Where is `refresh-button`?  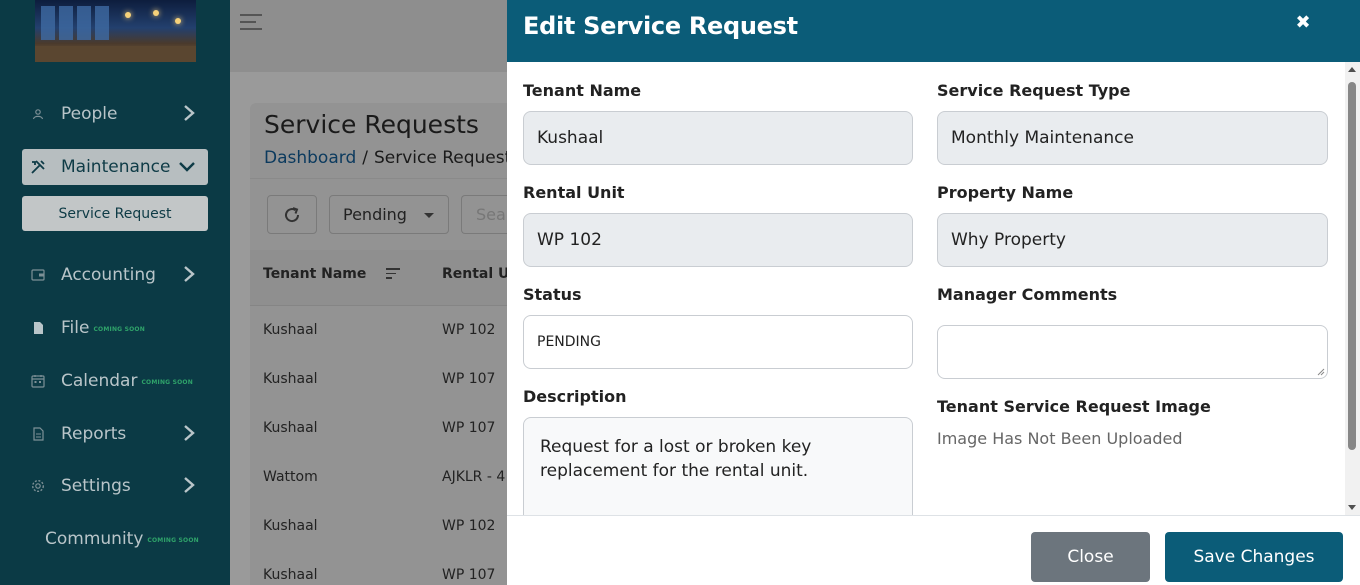
refresh-button is located at coordinates (292, 214).